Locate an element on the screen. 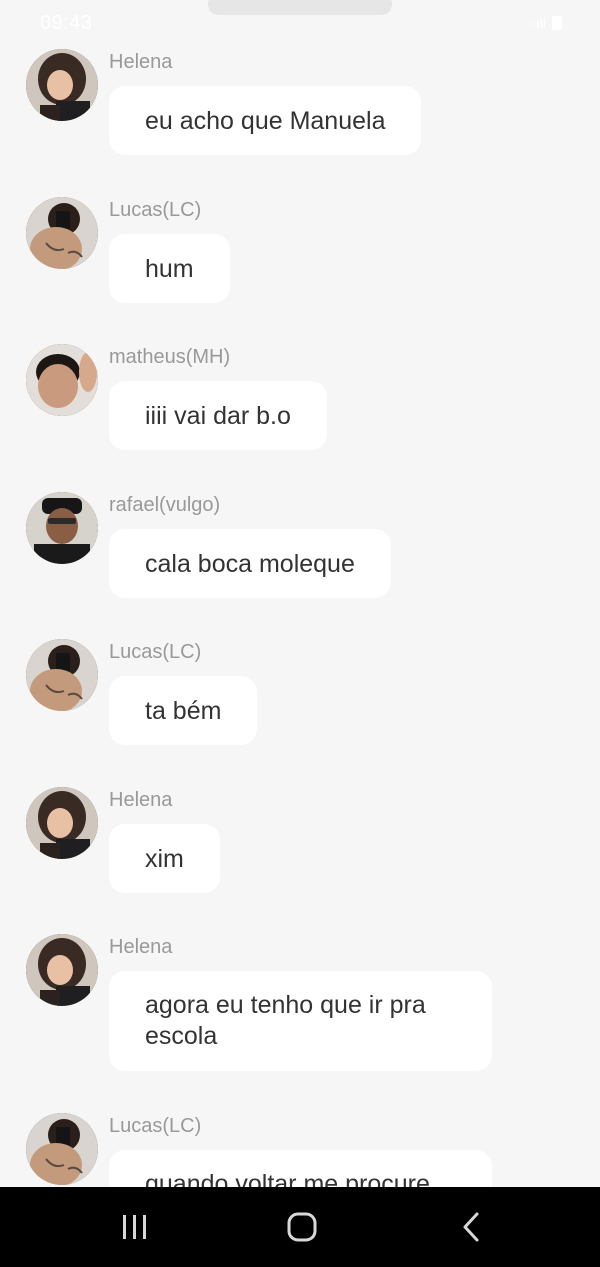 The width and height of the screenshot is (600, 1267). back-icon is located at coordinates (472, 1227).